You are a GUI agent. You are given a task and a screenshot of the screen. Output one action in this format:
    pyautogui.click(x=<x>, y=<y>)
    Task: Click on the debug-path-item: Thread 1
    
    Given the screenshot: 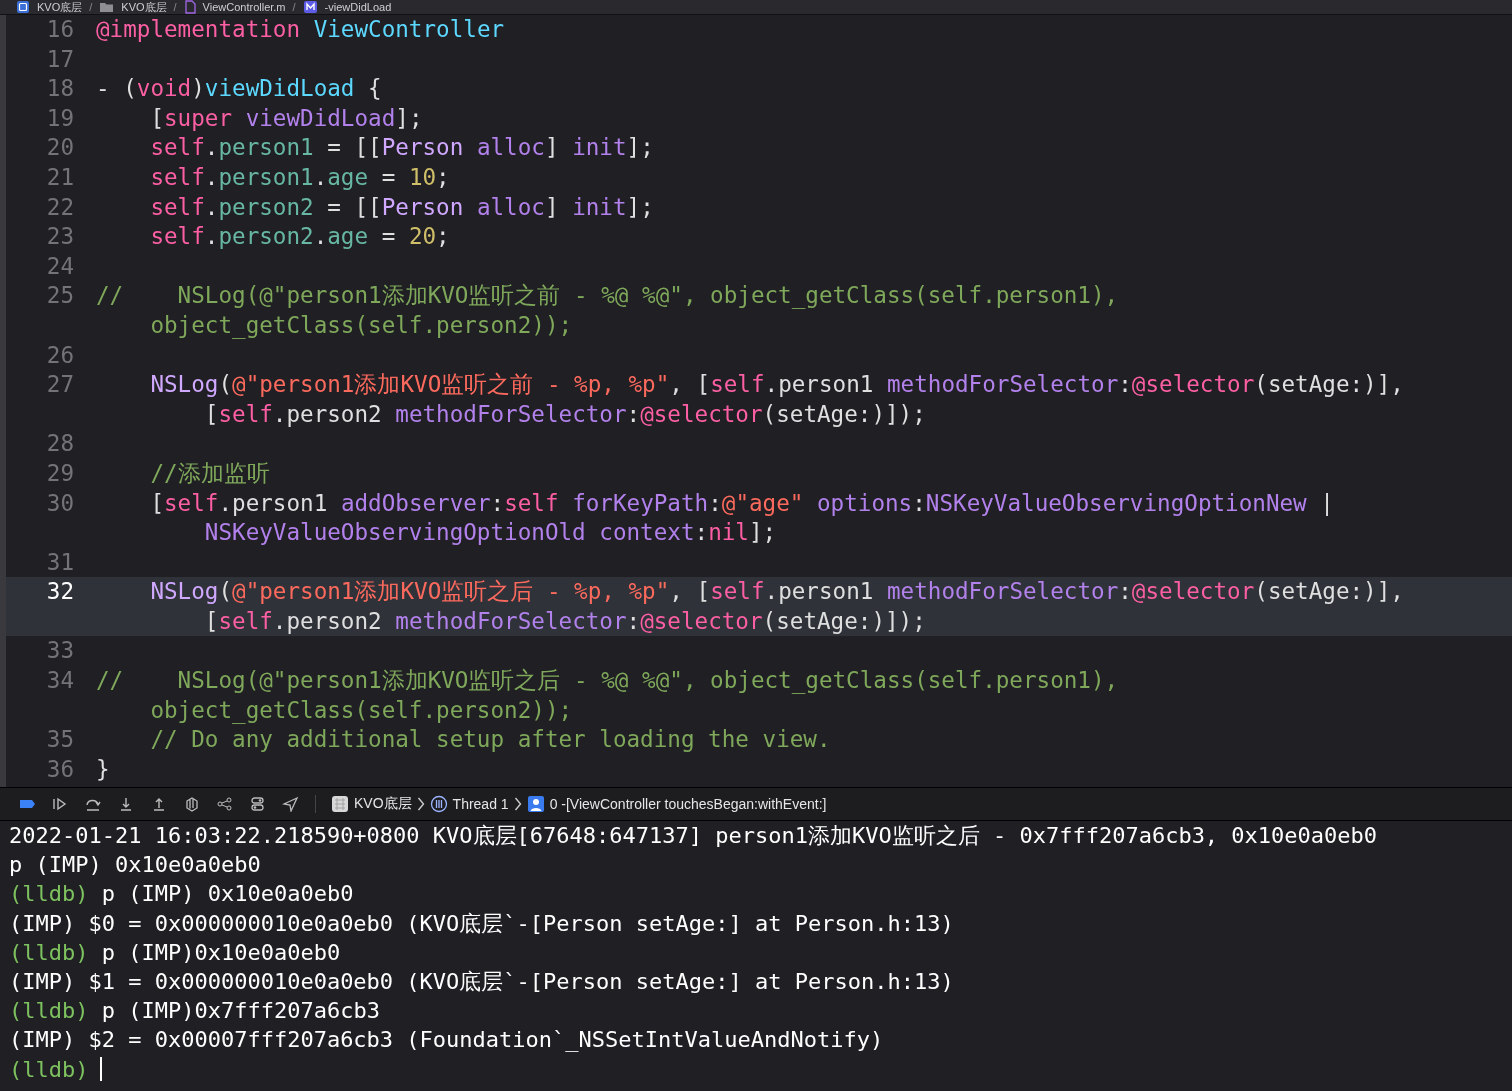 What is the action you would take?
    pyautogui.click(x=480, y=804)
    